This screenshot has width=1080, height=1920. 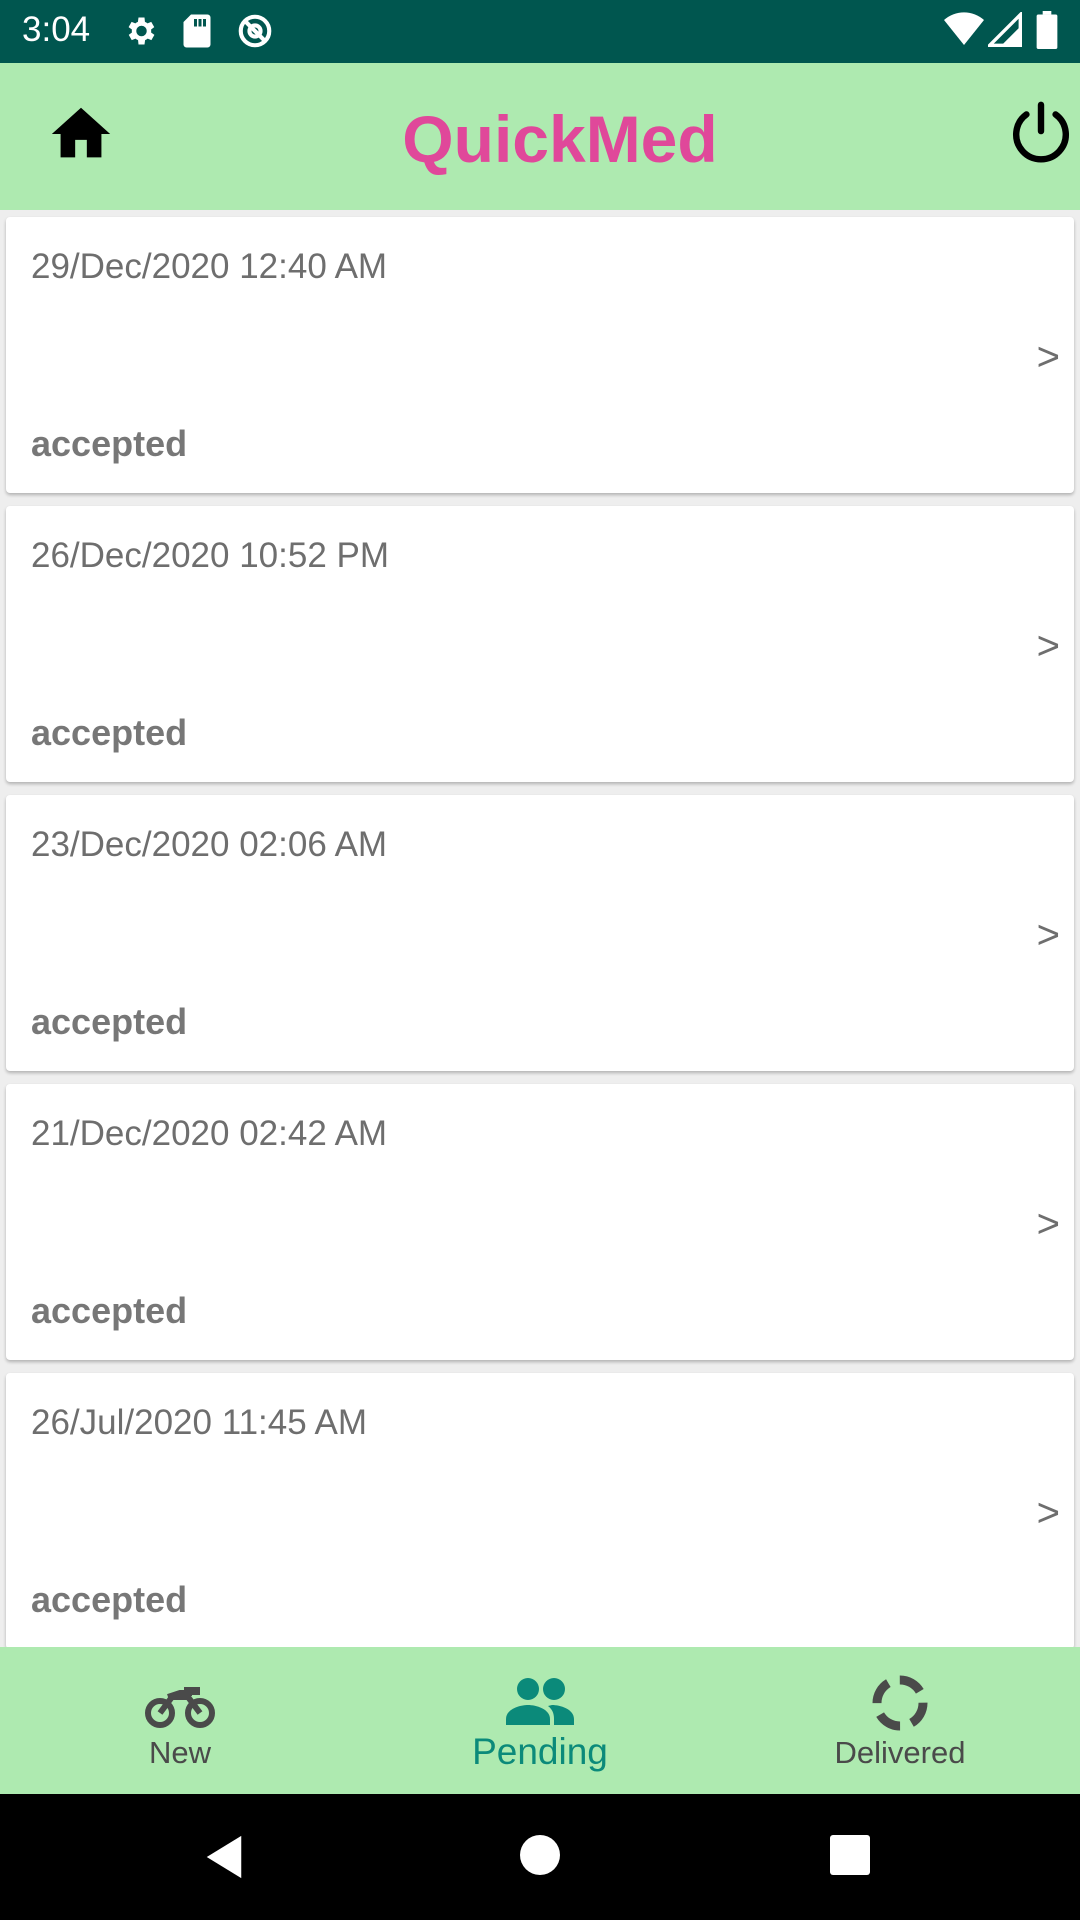 What do you see at coordinates (56, 29) in the screenshot?
I see `status-time: 3:04` at bounding box center [56, 29].